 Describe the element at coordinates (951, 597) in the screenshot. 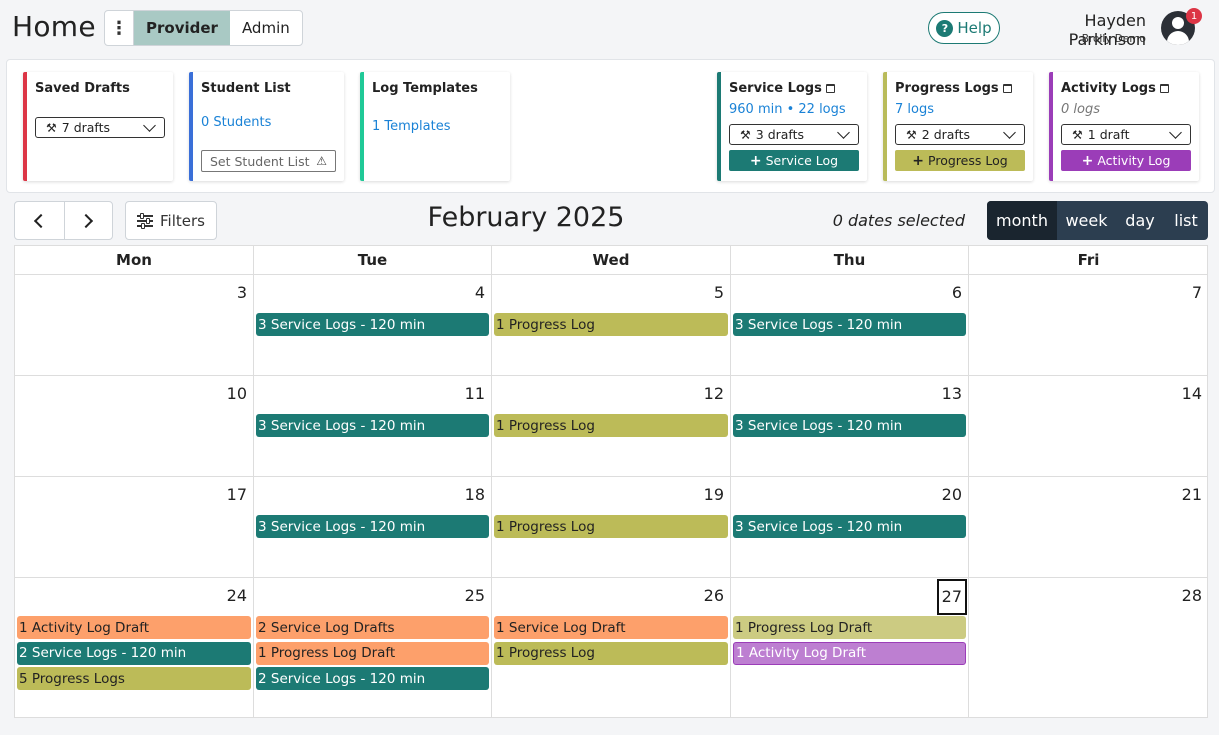

I see `today-date-number: 27` at that location.